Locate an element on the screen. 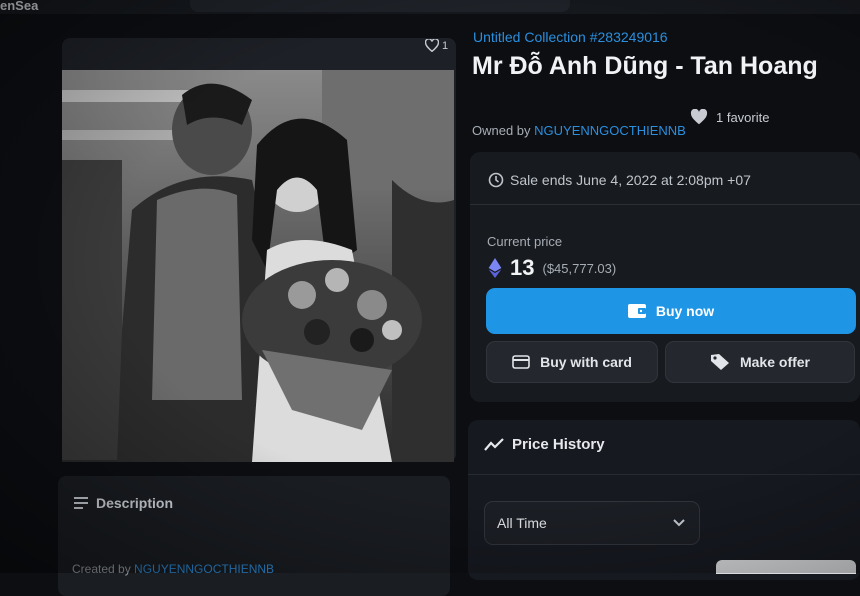  media-favorite: 1 is located at coordinates (436, 45).